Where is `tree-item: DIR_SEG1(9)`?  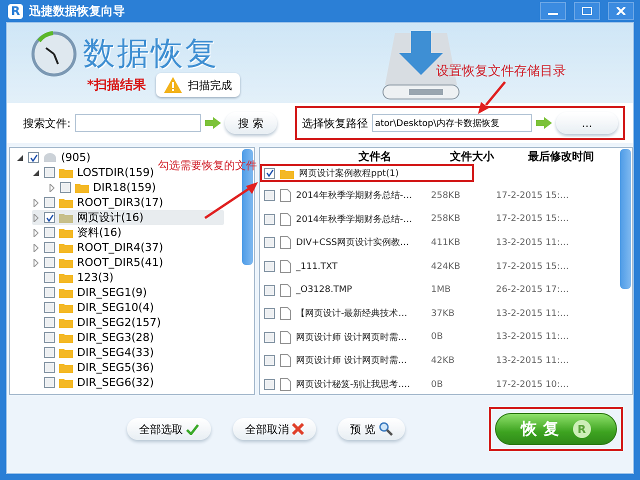
tree-item: DIR_SEG1(9) is located at coordinates (91, 292).